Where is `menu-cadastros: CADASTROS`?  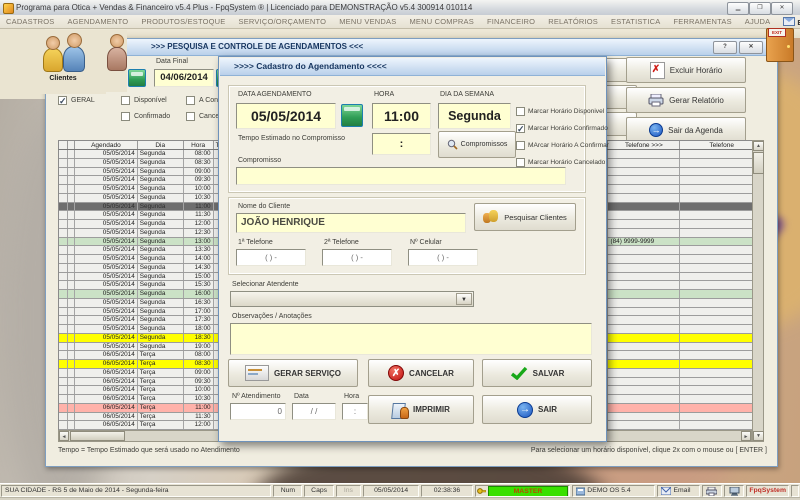
menu-cadastros: CADASTROS is located at coordinates (30, 21).